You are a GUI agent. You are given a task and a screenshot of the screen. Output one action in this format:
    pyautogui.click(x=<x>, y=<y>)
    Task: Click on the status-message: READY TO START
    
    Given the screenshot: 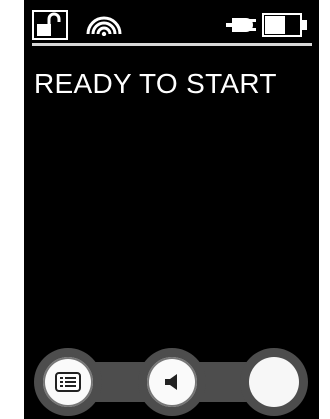 What is the action you would take?
    pyautogui.click(x=155, y=83)
    